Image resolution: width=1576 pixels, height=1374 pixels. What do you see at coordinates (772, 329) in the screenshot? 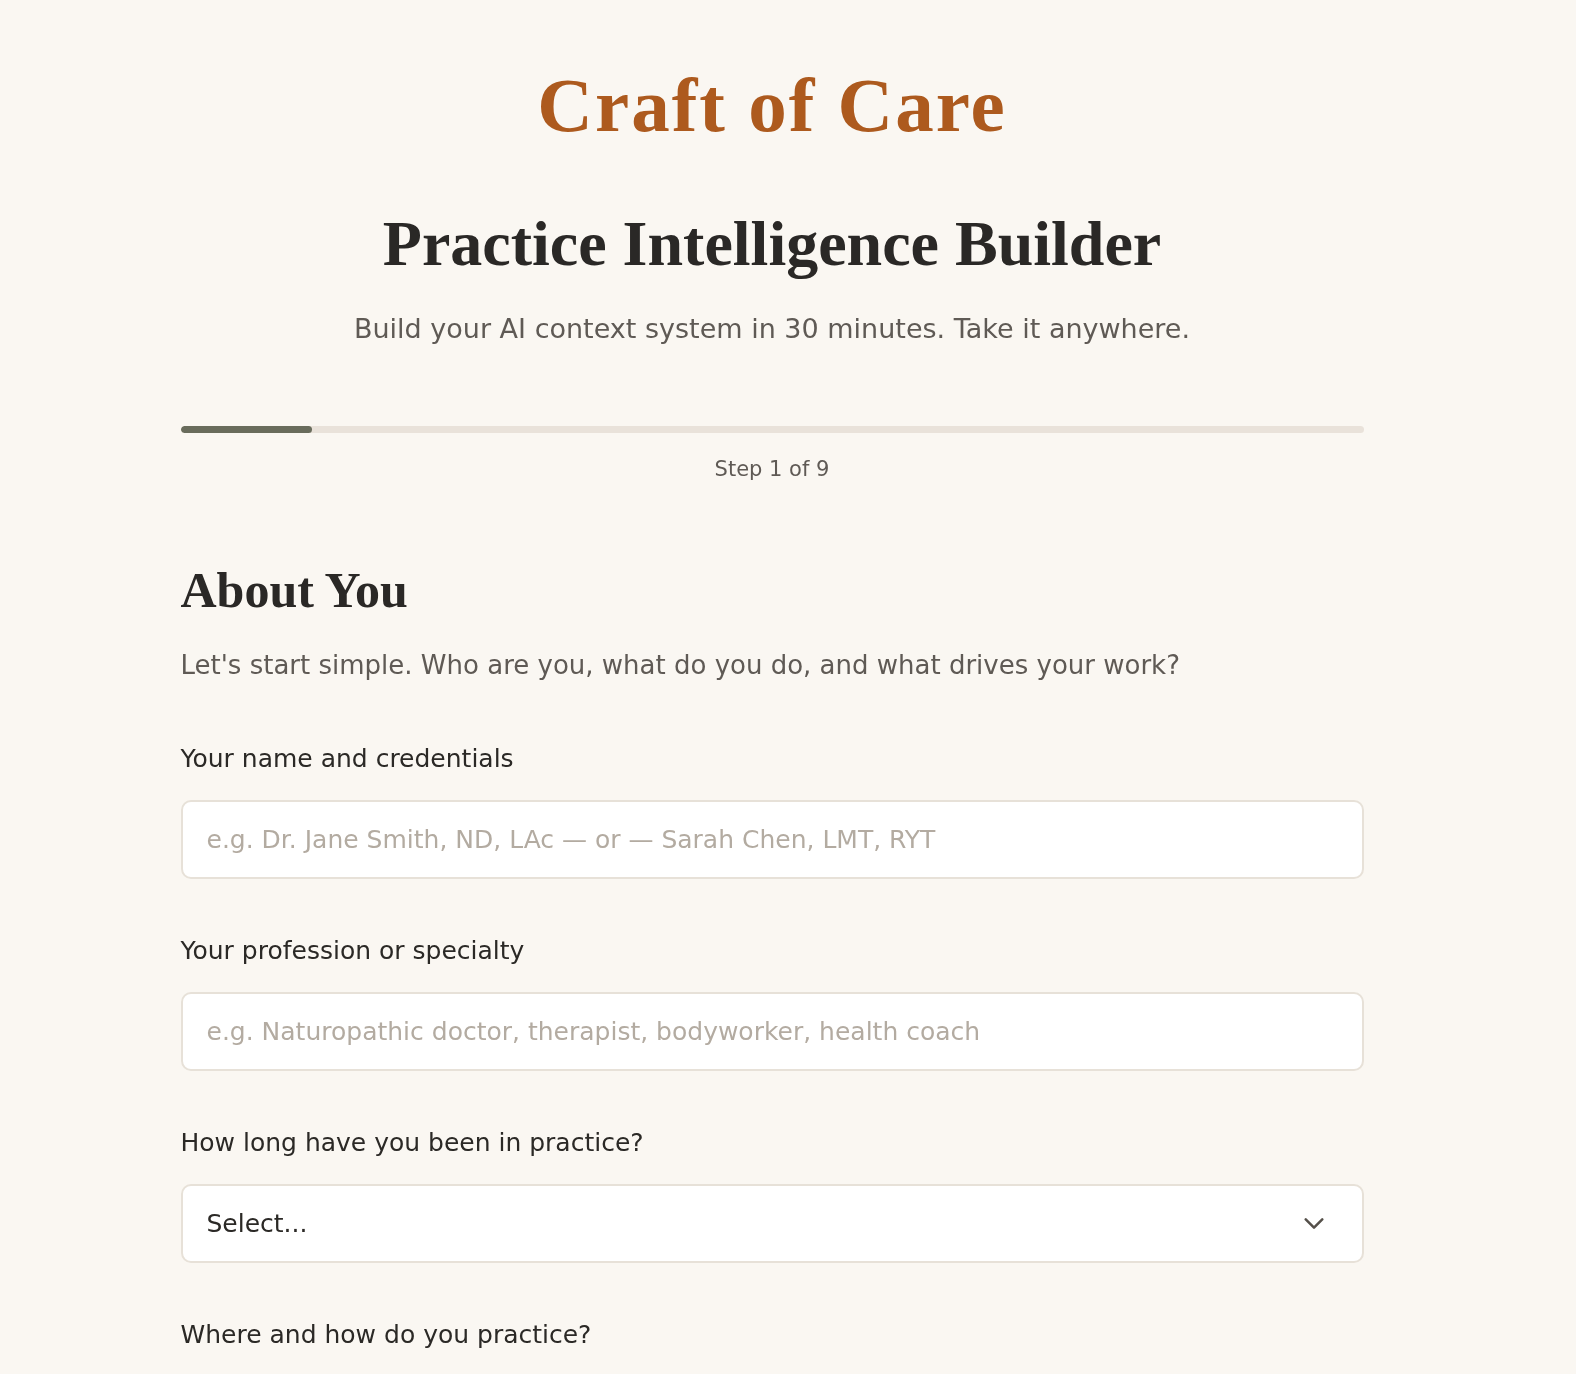
I see `page-subtitle: Build your AI context system in 30 minutes. Take it anywhere.` at bounding box center [772, 329].